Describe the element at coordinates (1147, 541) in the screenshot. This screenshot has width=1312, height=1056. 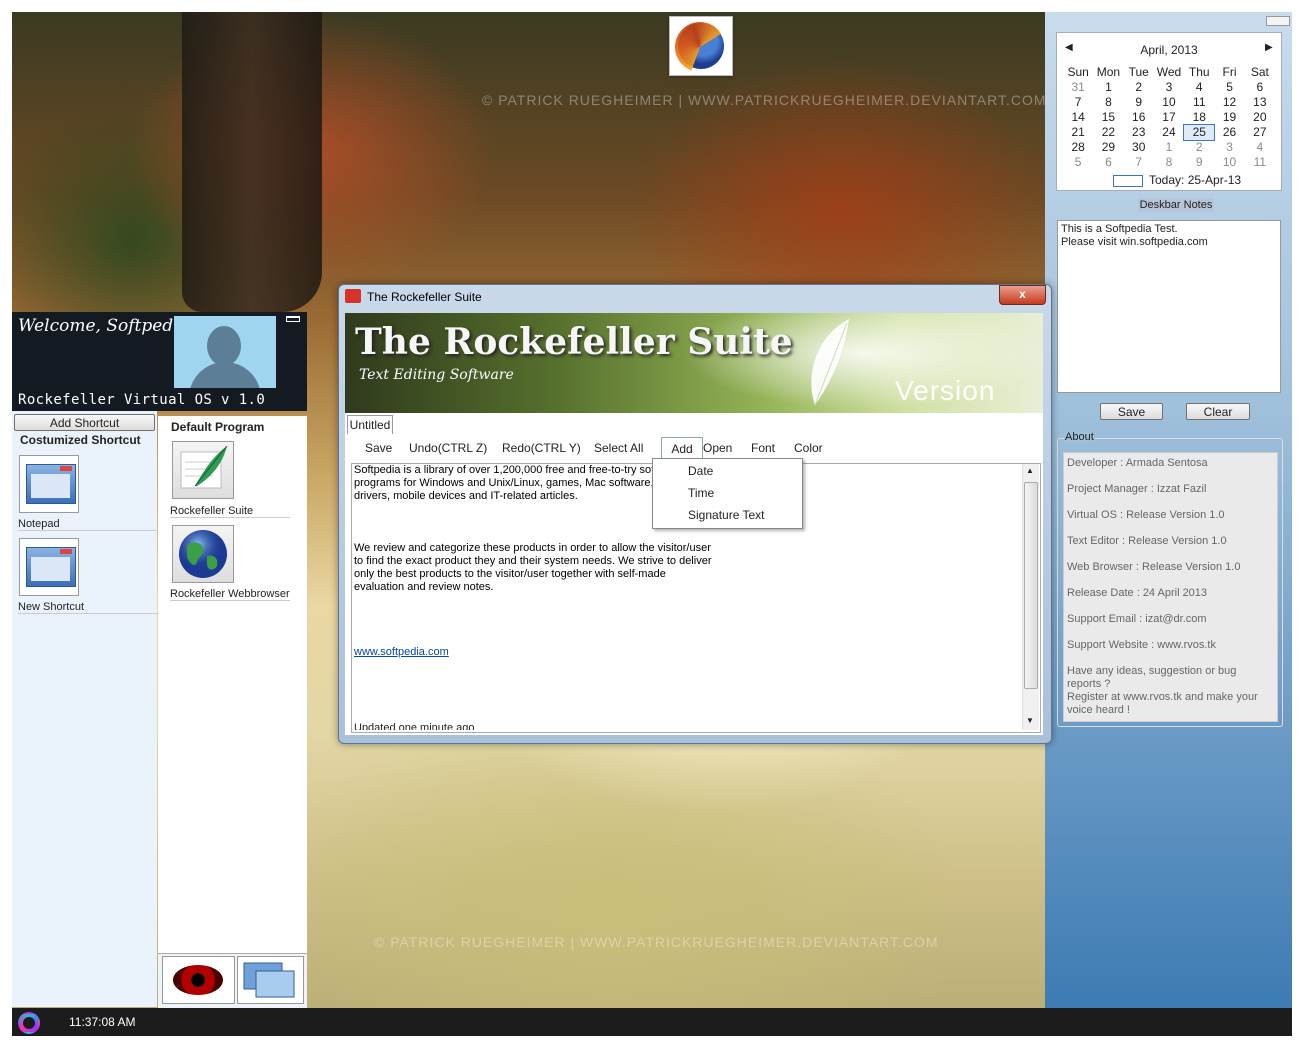
I see `about-text-editor: Text Editor : Release Version 1.0` at that location.